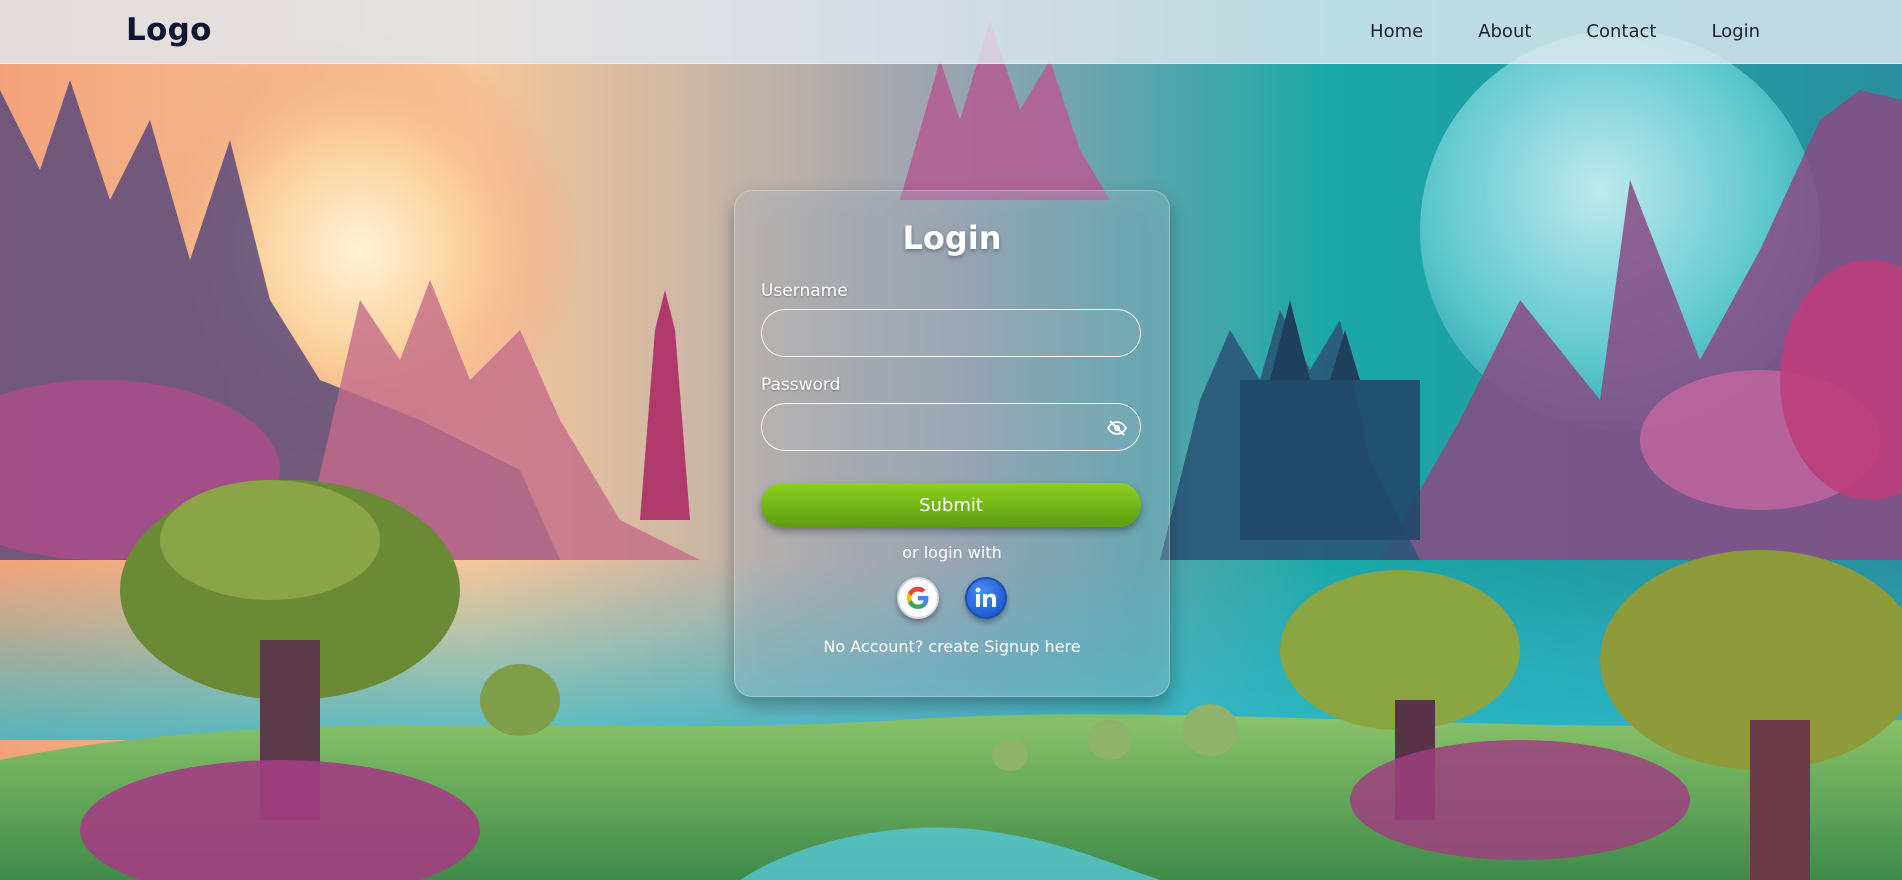 Image resolution: width=1902 pixels, height=880 pixels. I want to click on nav-link-home: Home, so click(1396, 31).